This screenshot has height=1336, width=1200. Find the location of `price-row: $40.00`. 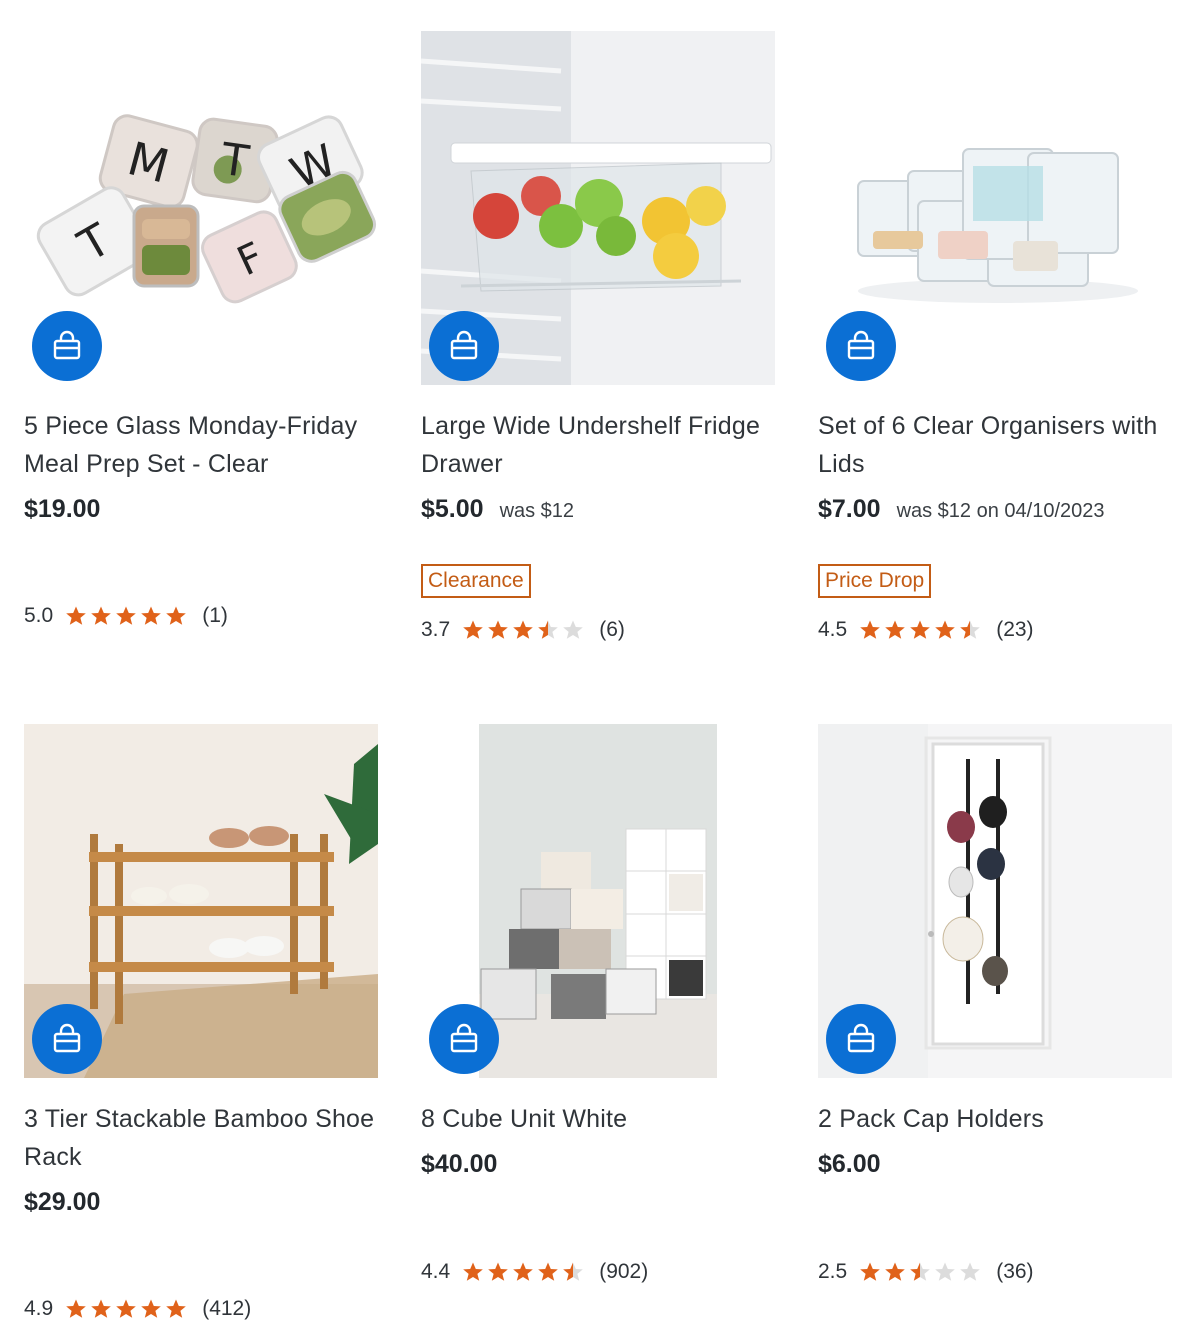

price-row: $40.00 is located at coordinates (598, 1164).